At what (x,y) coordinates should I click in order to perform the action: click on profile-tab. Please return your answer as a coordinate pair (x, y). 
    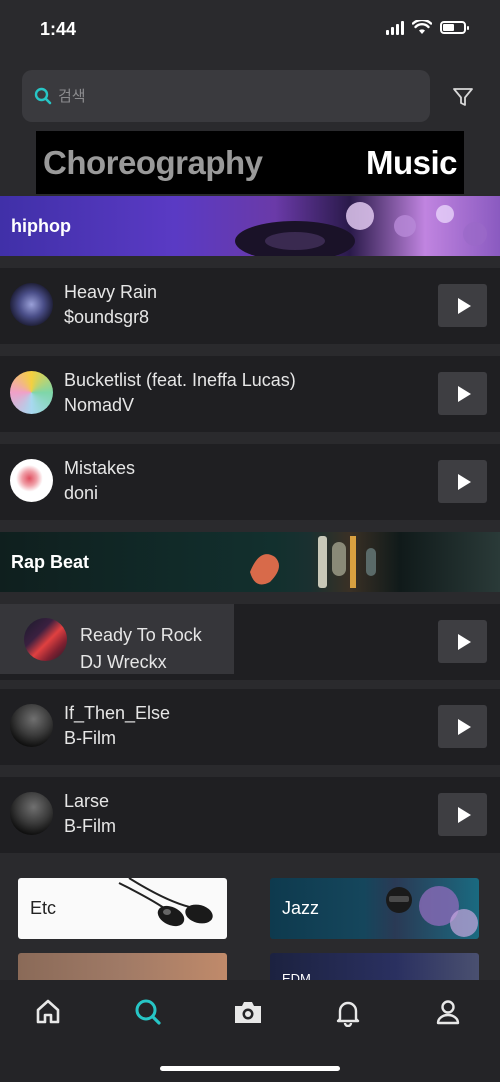
    Looking at the image, I should click on (448, 1012).